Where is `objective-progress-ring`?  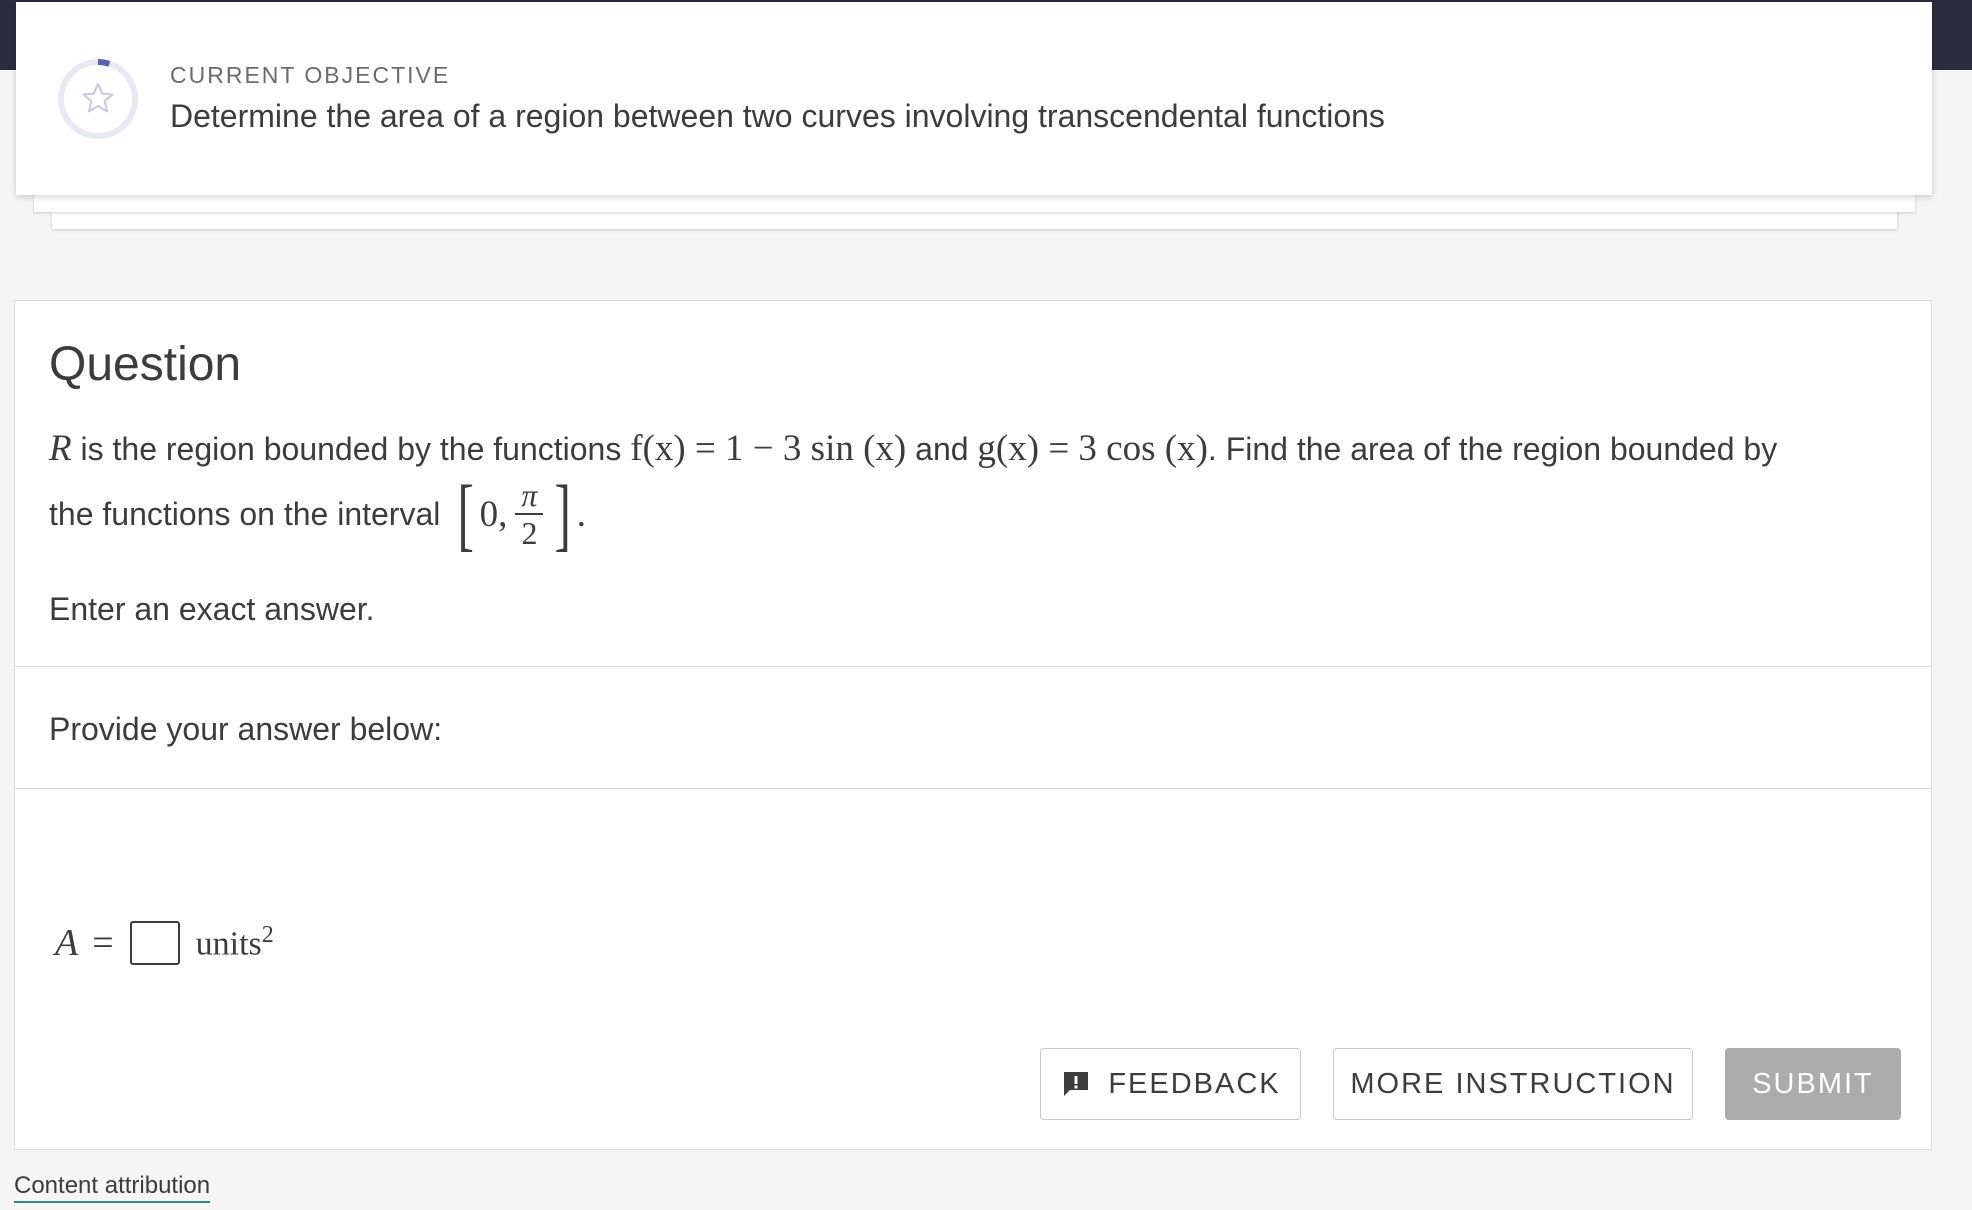
objective-progress-ring is located at coordinates (98, 99).